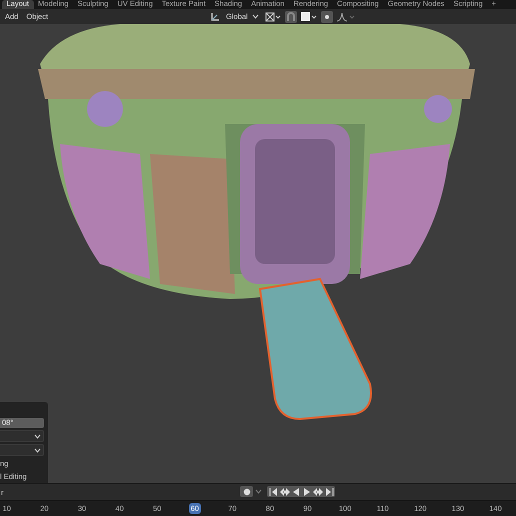 The width and height of the screenshot is (516, 516). Describe the element at coordinates (317, 491) in the screenshot. I see `next-keyframe-icon` at that location.